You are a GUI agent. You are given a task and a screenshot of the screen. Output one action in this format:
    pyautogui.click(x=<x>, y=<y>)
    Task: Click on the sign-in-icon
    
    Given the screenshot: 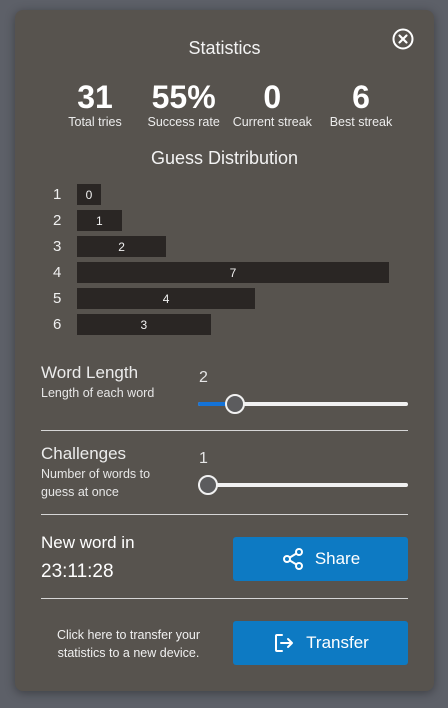 What is the action you would take?
    pyautogui.click(x=284, y=643)
    